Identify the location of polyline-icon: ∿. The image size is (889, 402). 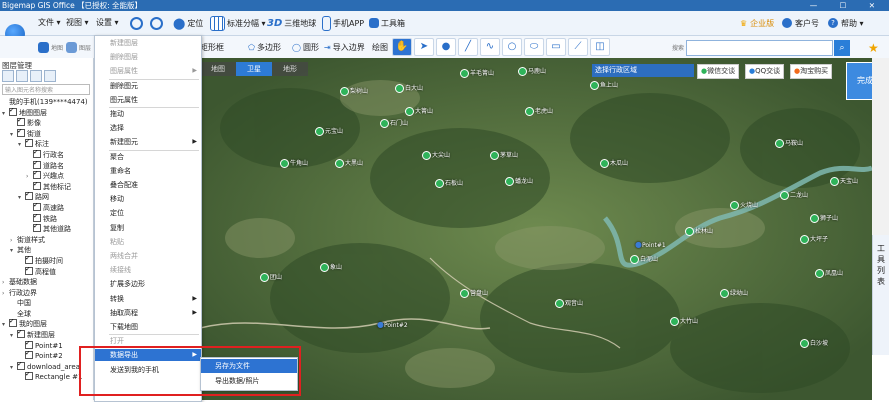
(490, 47).